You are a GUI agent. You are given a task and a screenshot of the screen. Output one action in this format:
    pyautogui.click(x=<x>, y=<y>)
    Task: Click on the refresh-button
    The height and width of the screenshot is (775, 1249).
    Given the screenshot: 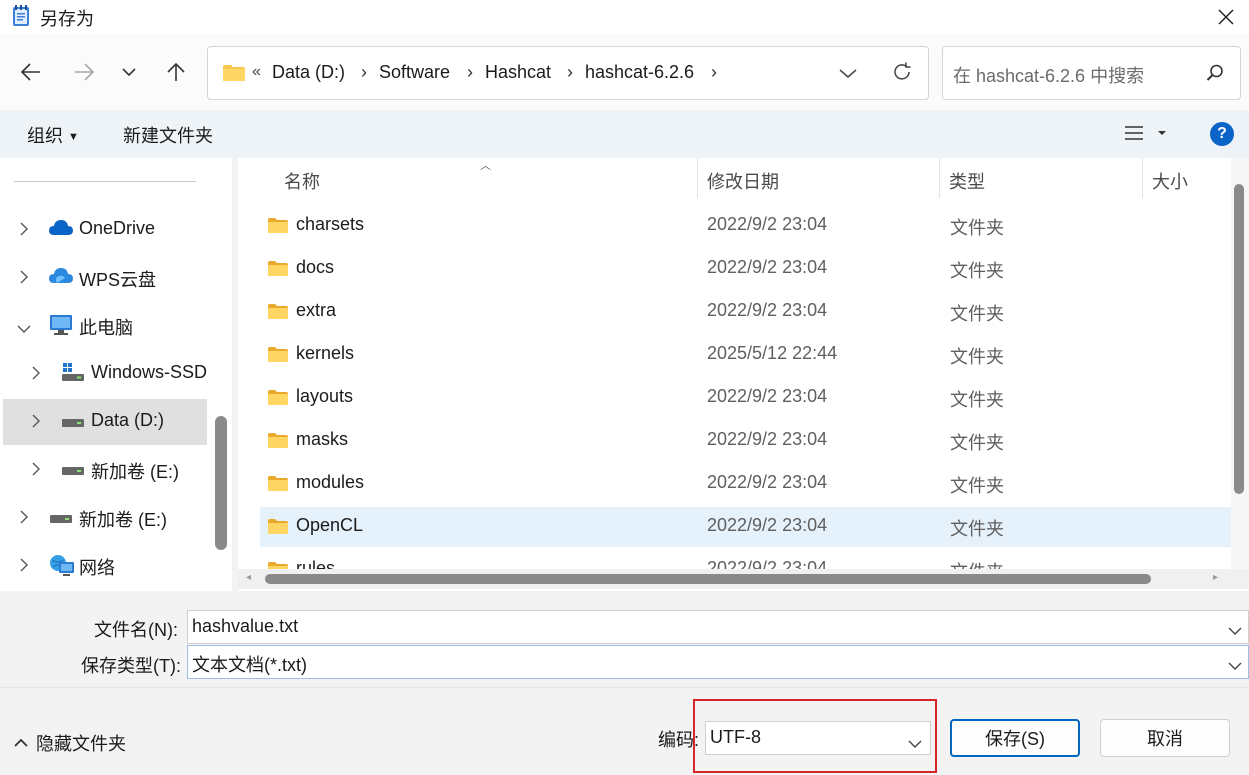 What is the action you would take?
    pyautogui.click(x=902, y=74)
    